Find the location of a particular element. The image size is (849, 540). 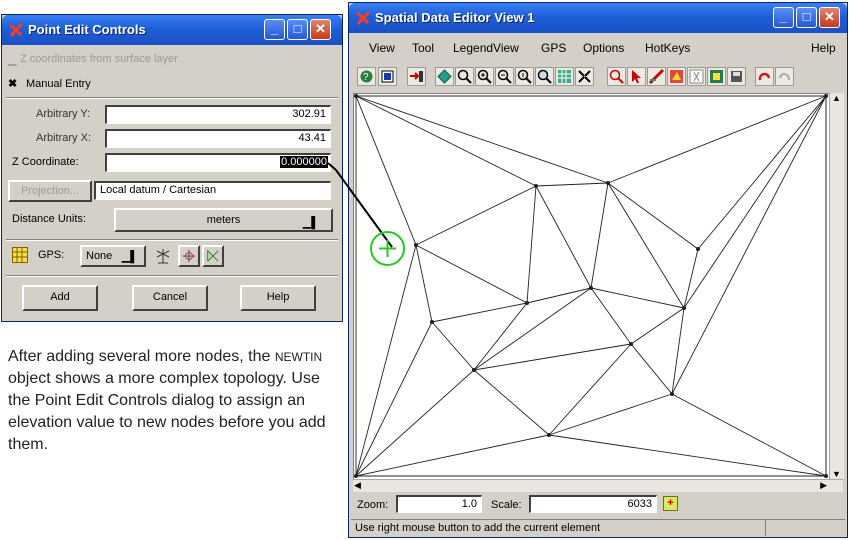

caption-object-name: NEWTIN is located at coordinates (298, 357).